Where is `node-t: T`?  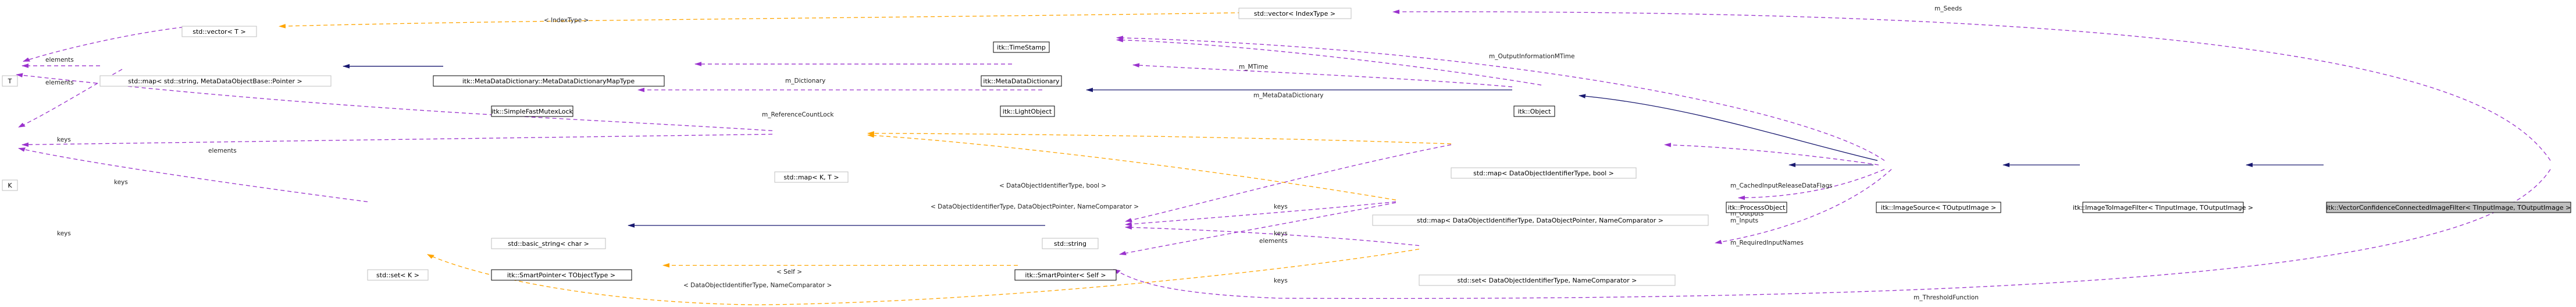 node-t: T is located at coordinates (10, 81).